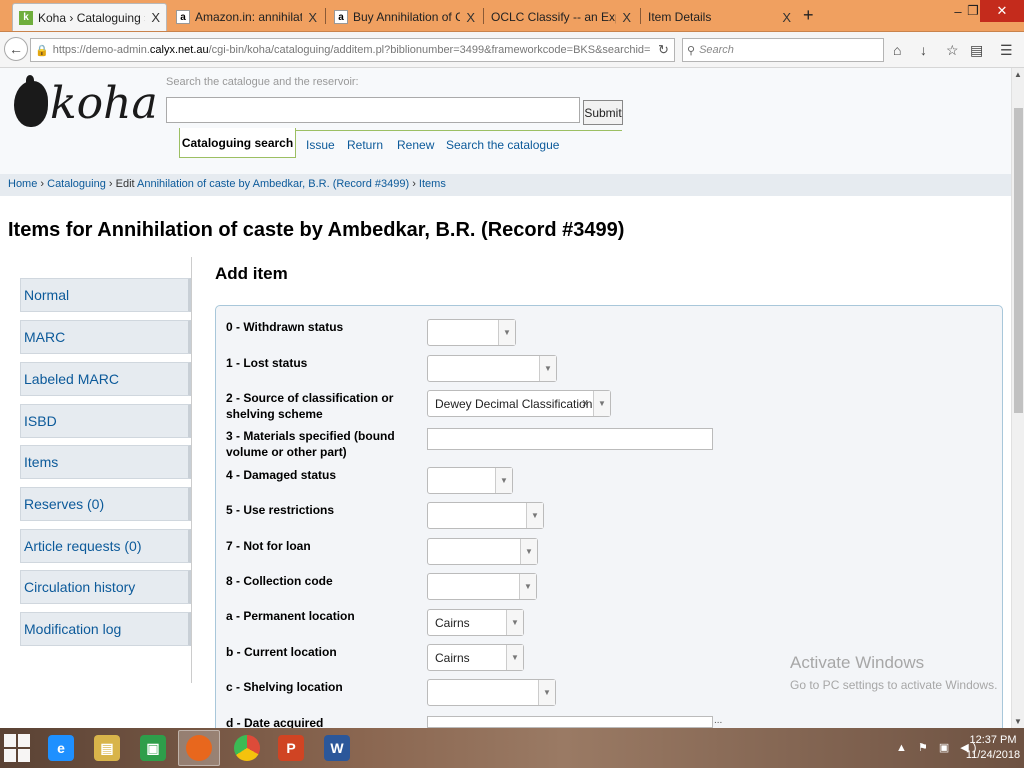  What do you see at coordinates (268, 546) in the screenshot?
I see `field-label-not-for-loan: 7 - Not for loan` at bounding box center [268, 546].